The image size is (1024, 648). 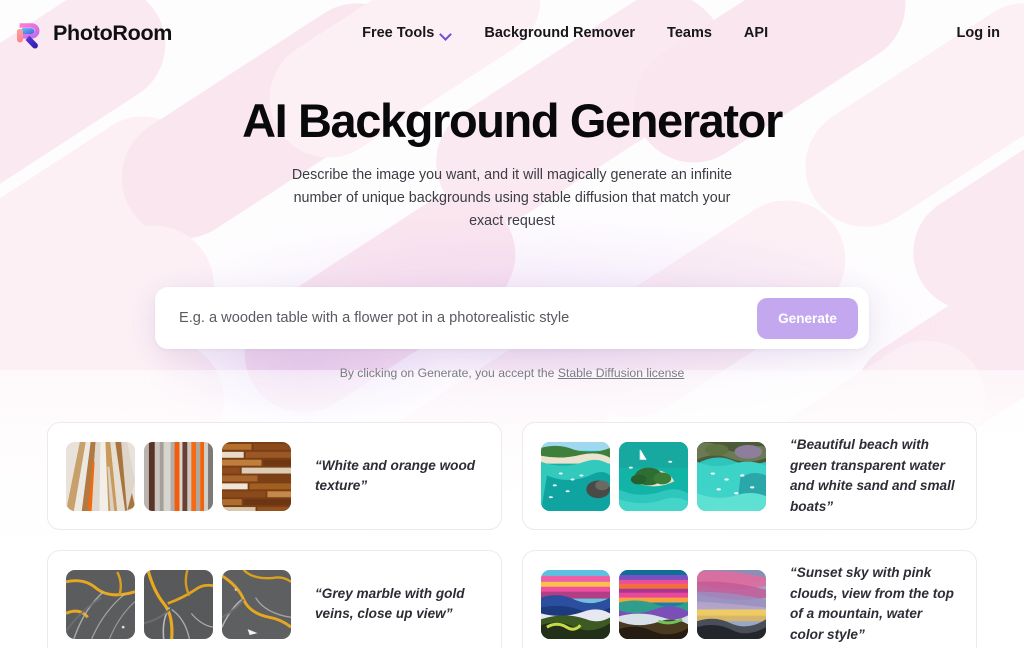 I want to click on thumbnail-wood-diagonal-planks, so click(x=100, y=476).